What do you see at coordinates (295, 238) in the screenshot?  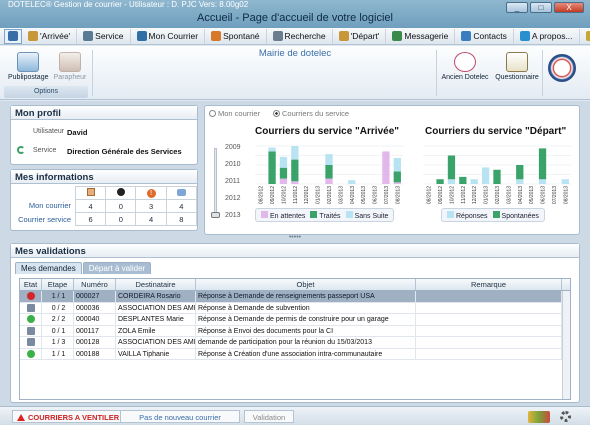 I see `panel-splitter: •••••` at bounding box center [295, 238].